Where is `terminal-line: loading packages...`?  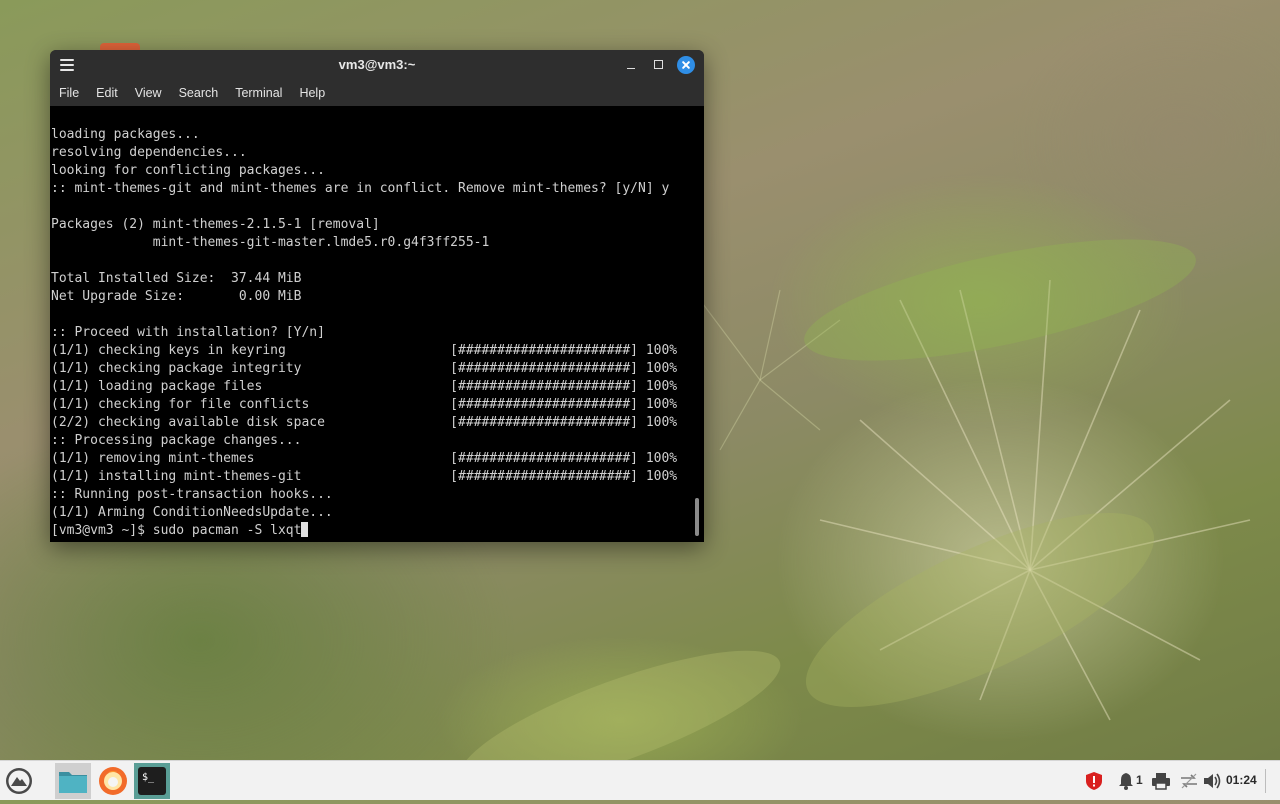 terminal-line: loading packages... is located at coordinates (125, 134).